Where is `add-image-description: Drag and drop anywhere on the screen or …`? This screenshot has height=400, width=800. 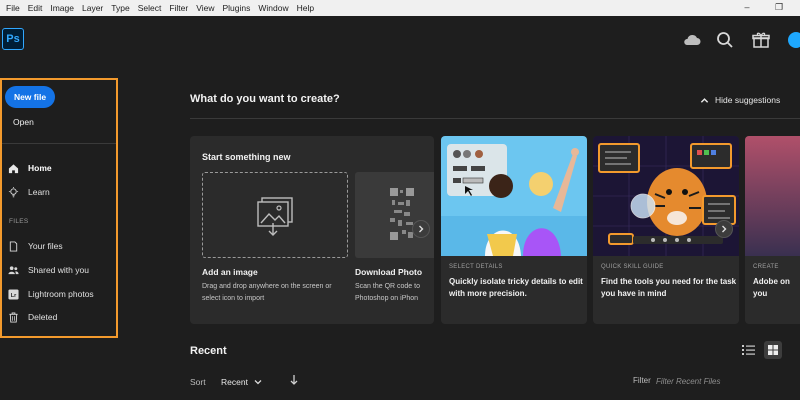
add-image-description: Drag and drop anywhere on the screen or … is located at coordinates (267, 293).